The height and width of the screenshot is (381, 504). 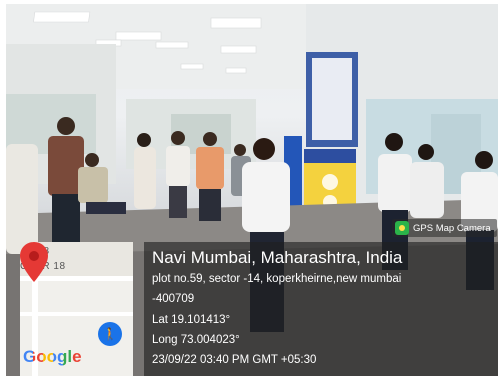 What do you see at coordinates (110, 334) in the screenshot?
I see `pedestrian-icon: 🚶` at bounding box center [110, 334].